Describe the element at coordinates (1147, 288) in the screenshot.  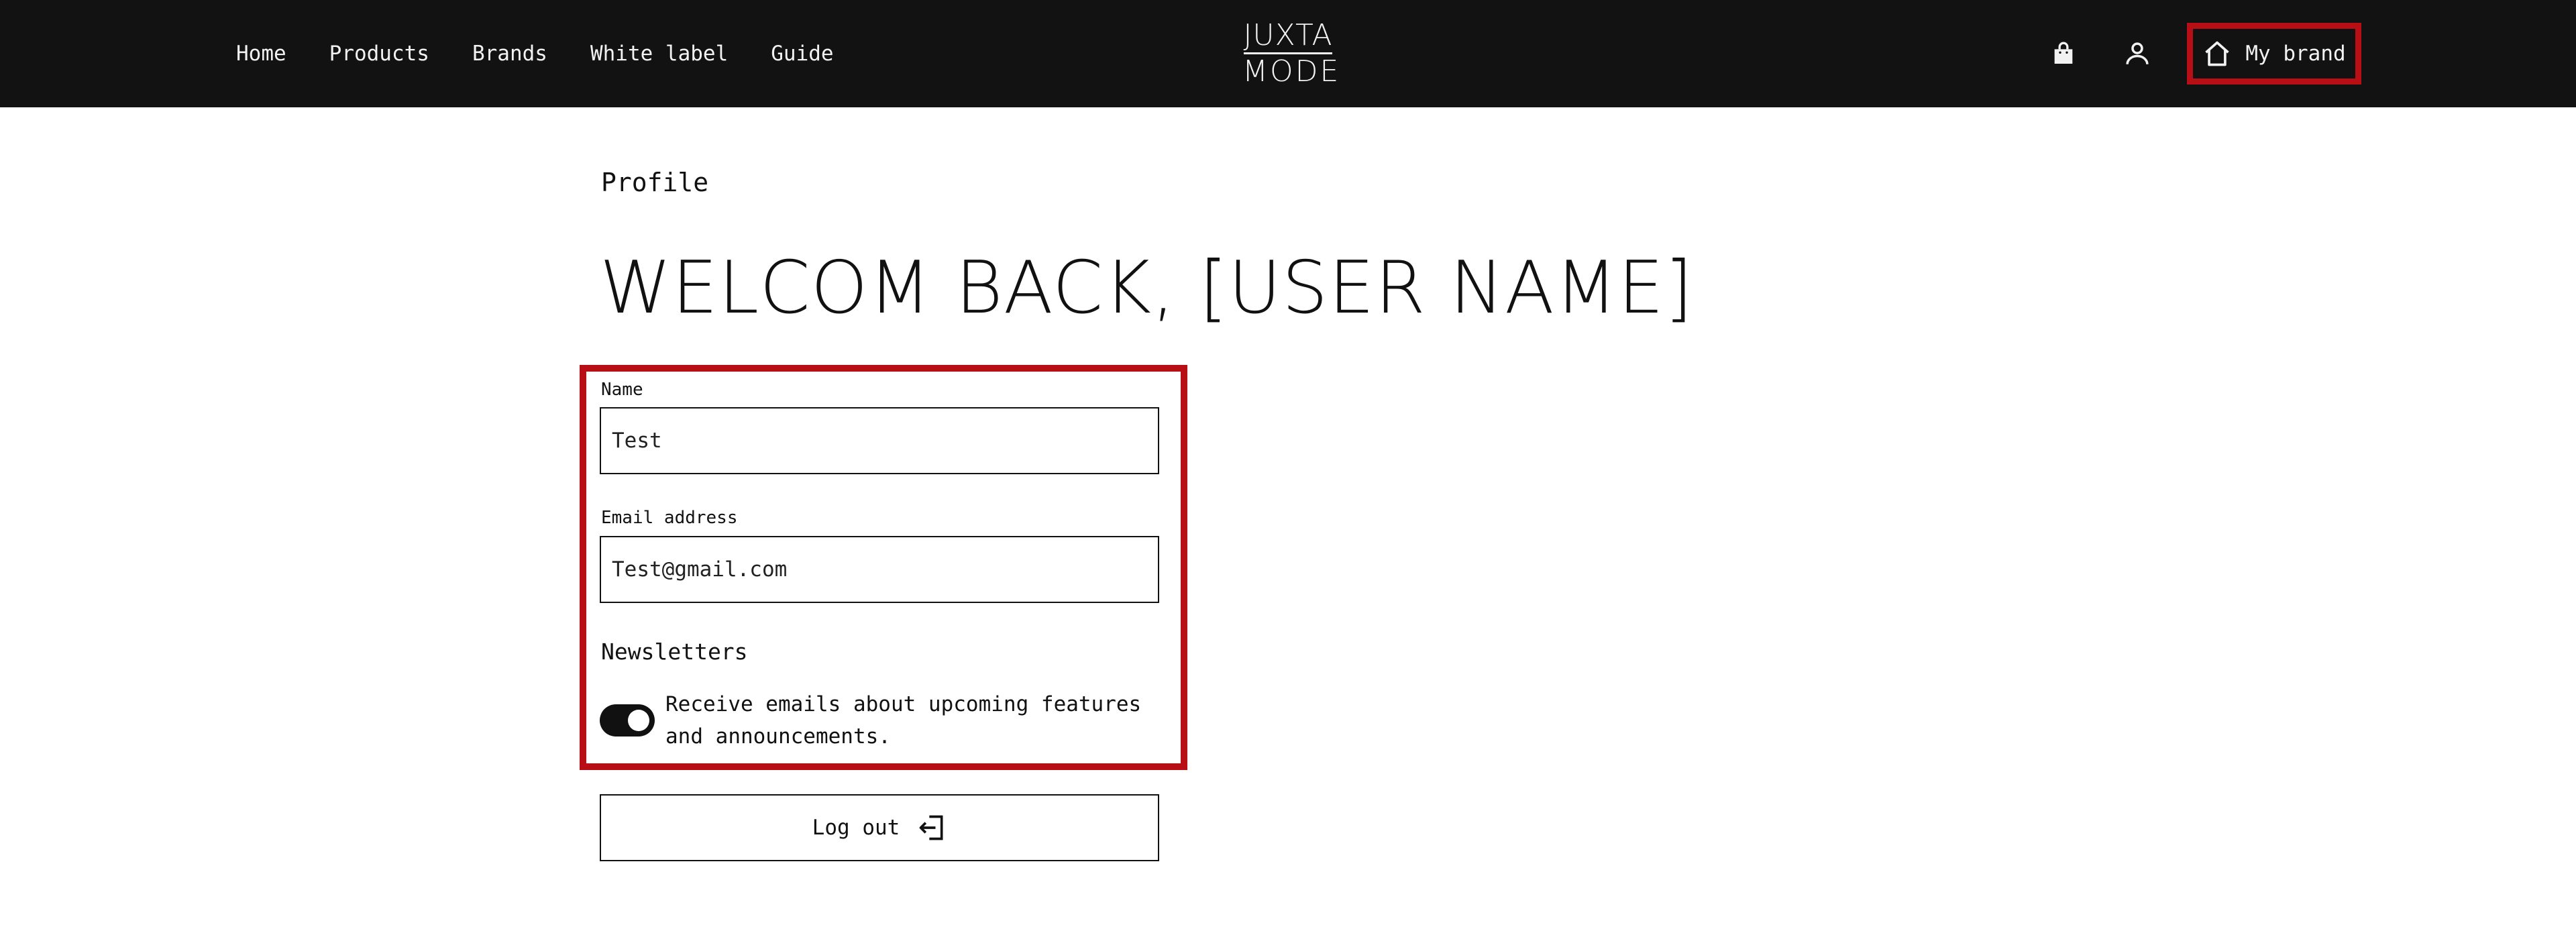
I see `page-title: WELCOM BACK, [USER NAME]` at that location.